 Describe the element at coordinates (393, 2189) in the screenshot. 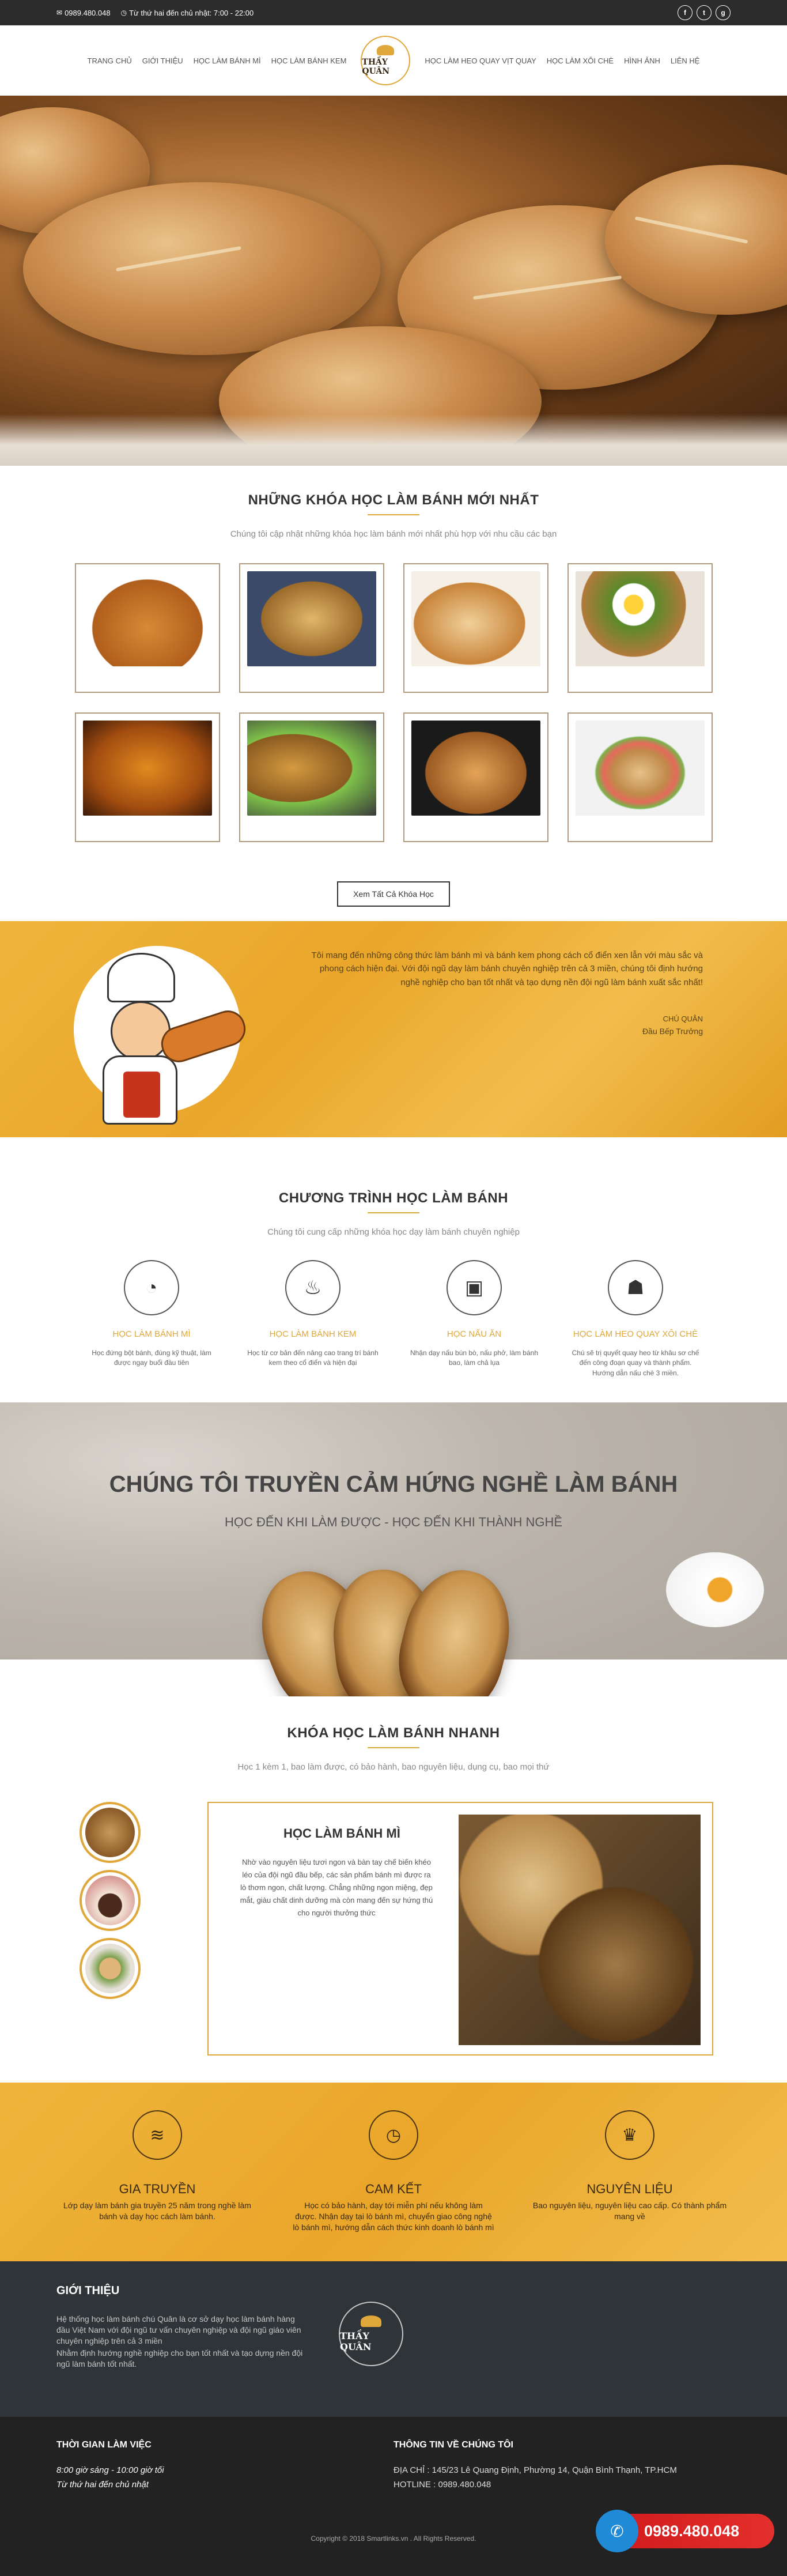

I see `value-title: Cam kết` at that location.